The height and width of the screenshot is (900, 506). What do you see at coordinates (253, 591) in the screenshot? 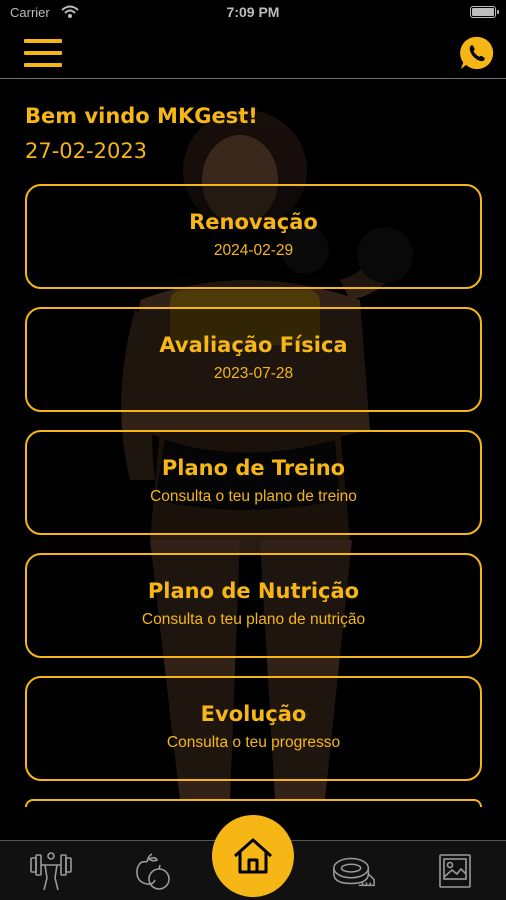
I see `card-title: Plano de Nutrição` at bounding box center [253, 591].